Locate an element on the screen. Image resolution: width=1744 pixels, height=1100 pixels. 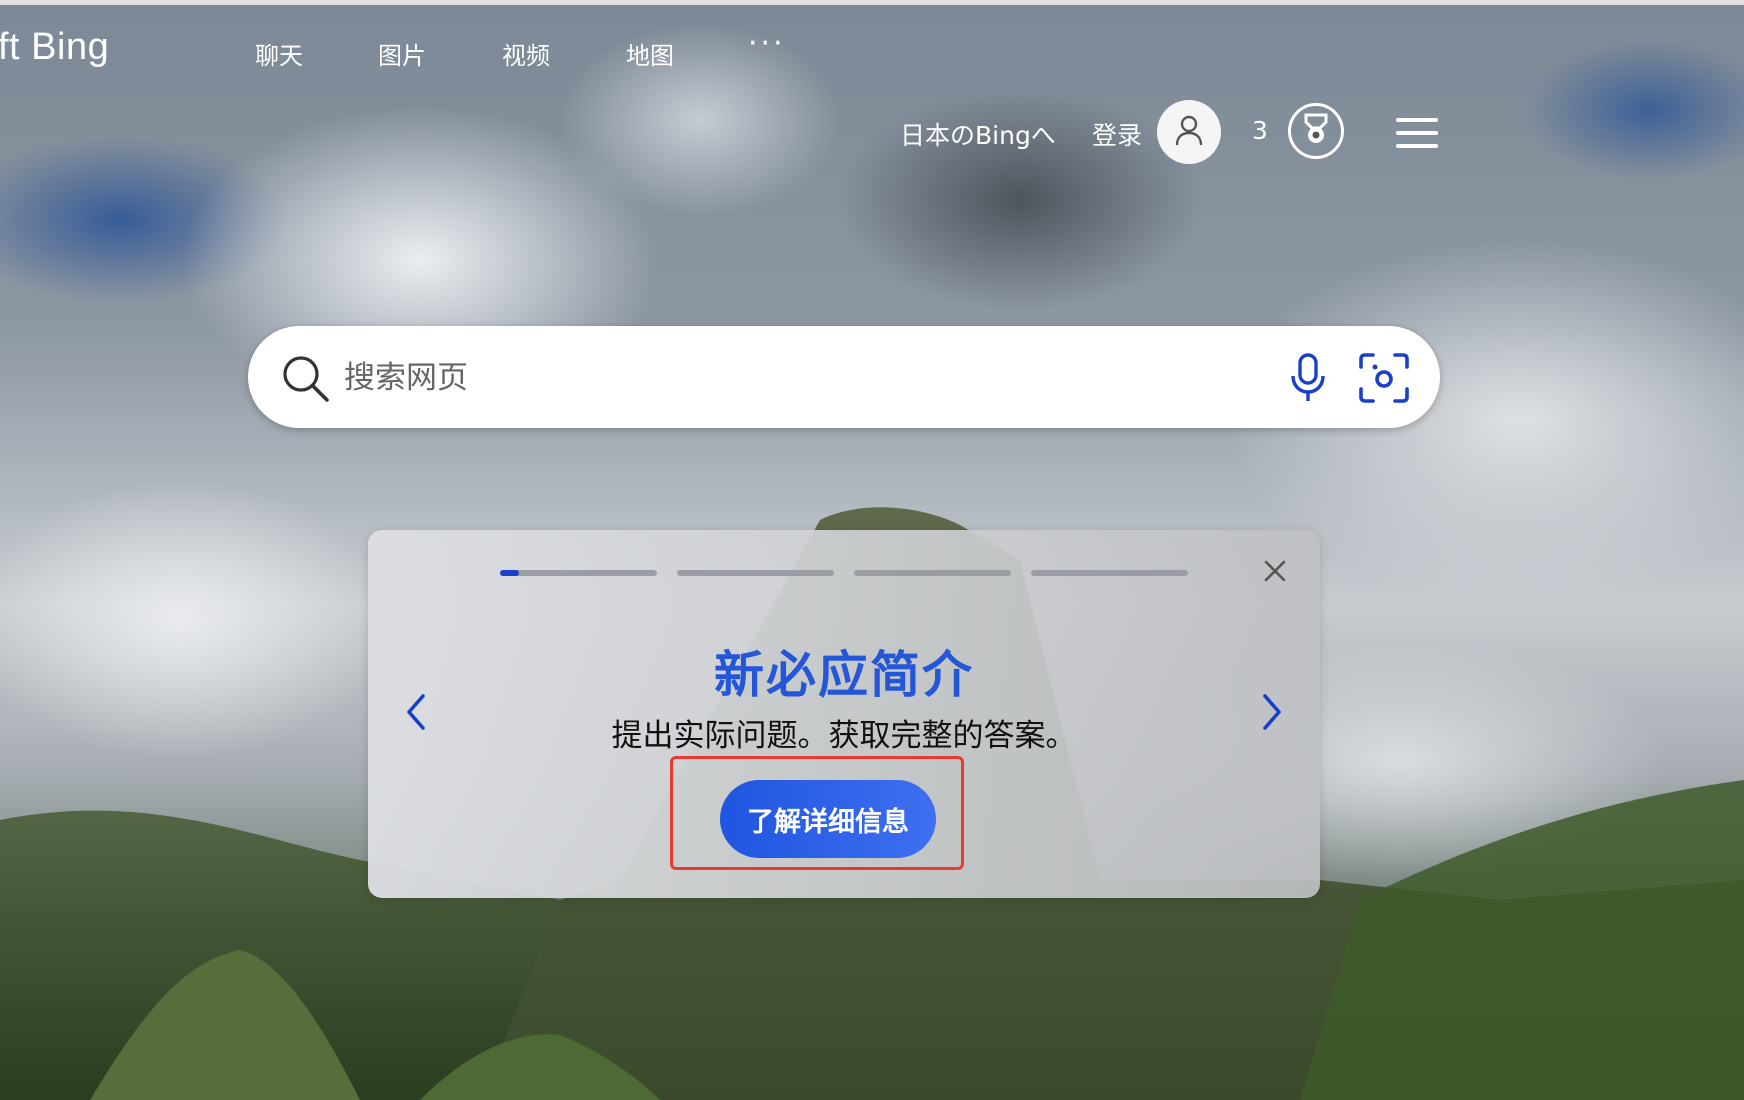
nav-more-button: ··· is located at coordinates (767, 43).